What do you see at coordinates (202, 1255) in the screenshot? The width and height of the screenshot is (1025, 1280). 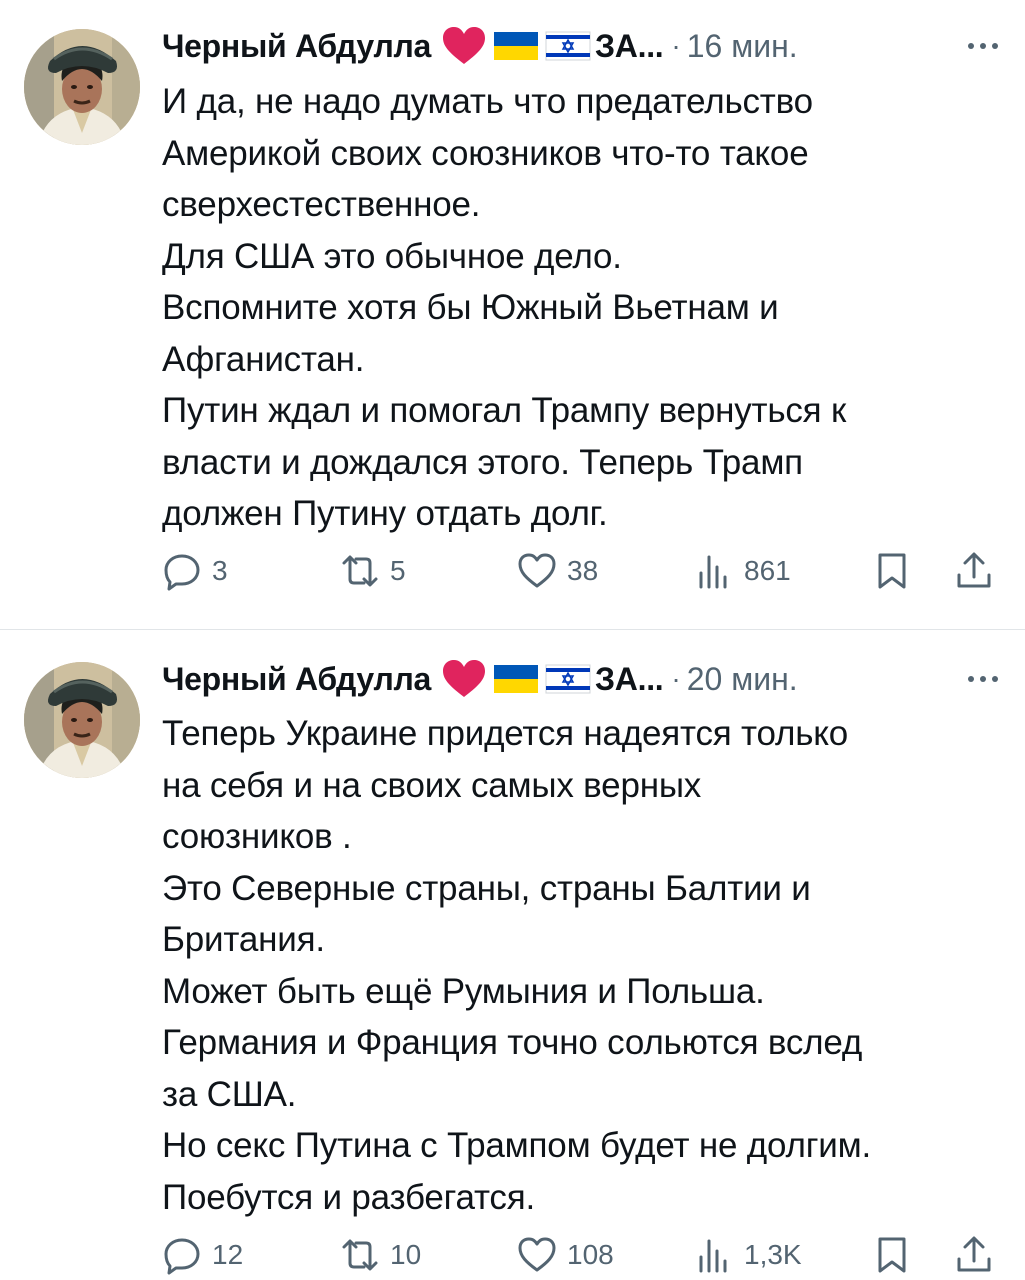 I see `reply-button: 12` at bounding box center [202, 1255].